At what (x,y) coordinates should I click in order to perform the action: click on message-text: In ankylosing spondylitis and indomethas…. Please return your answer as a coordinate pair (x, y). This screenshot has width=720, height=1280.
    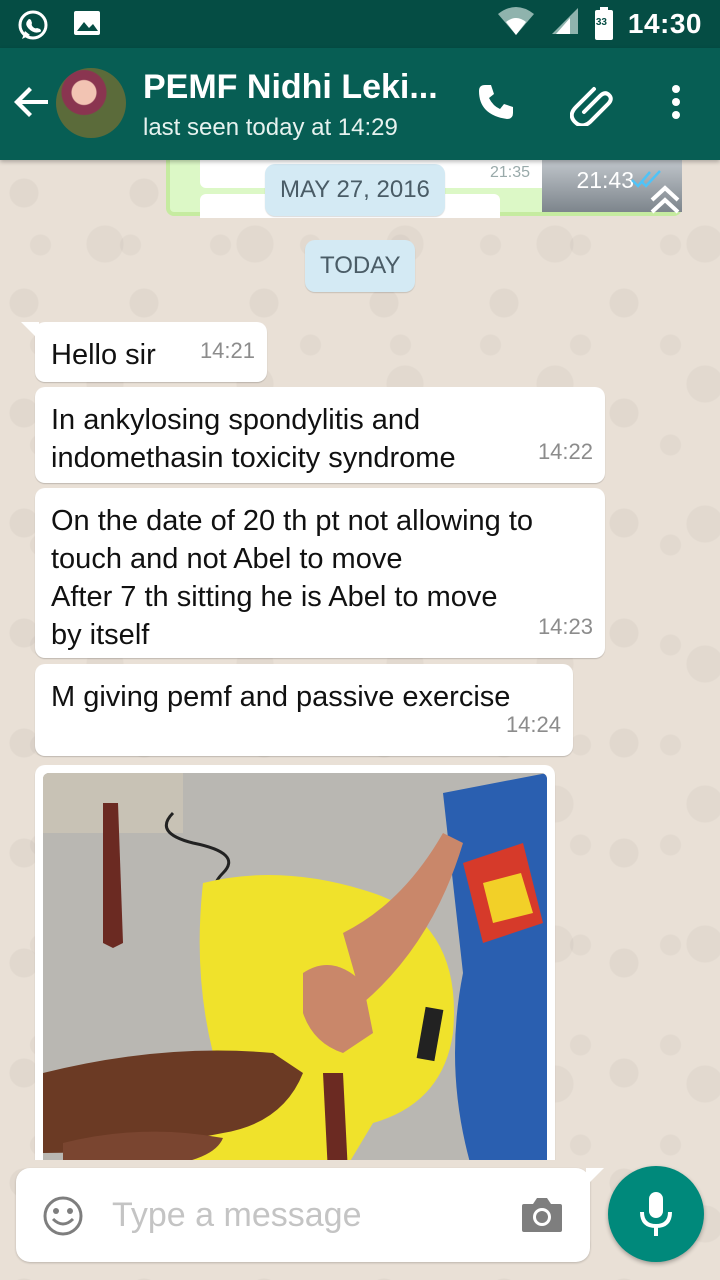
    Looking at the image, I should click on (253, 439).